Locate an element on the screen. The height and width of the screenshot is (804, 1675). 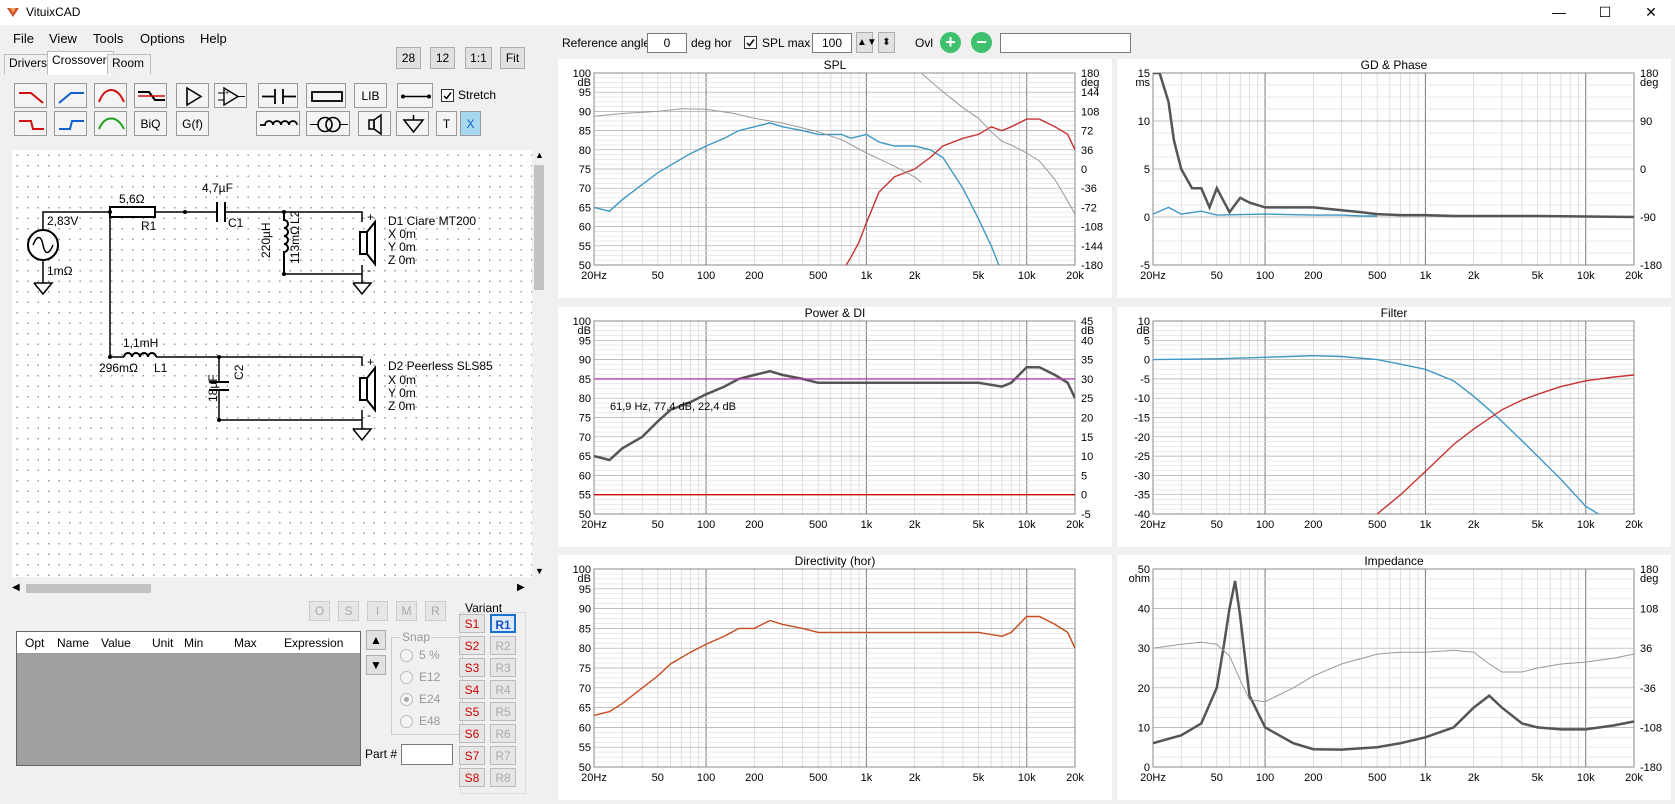
overlay-name-input is located at coordinates (1065, 43).